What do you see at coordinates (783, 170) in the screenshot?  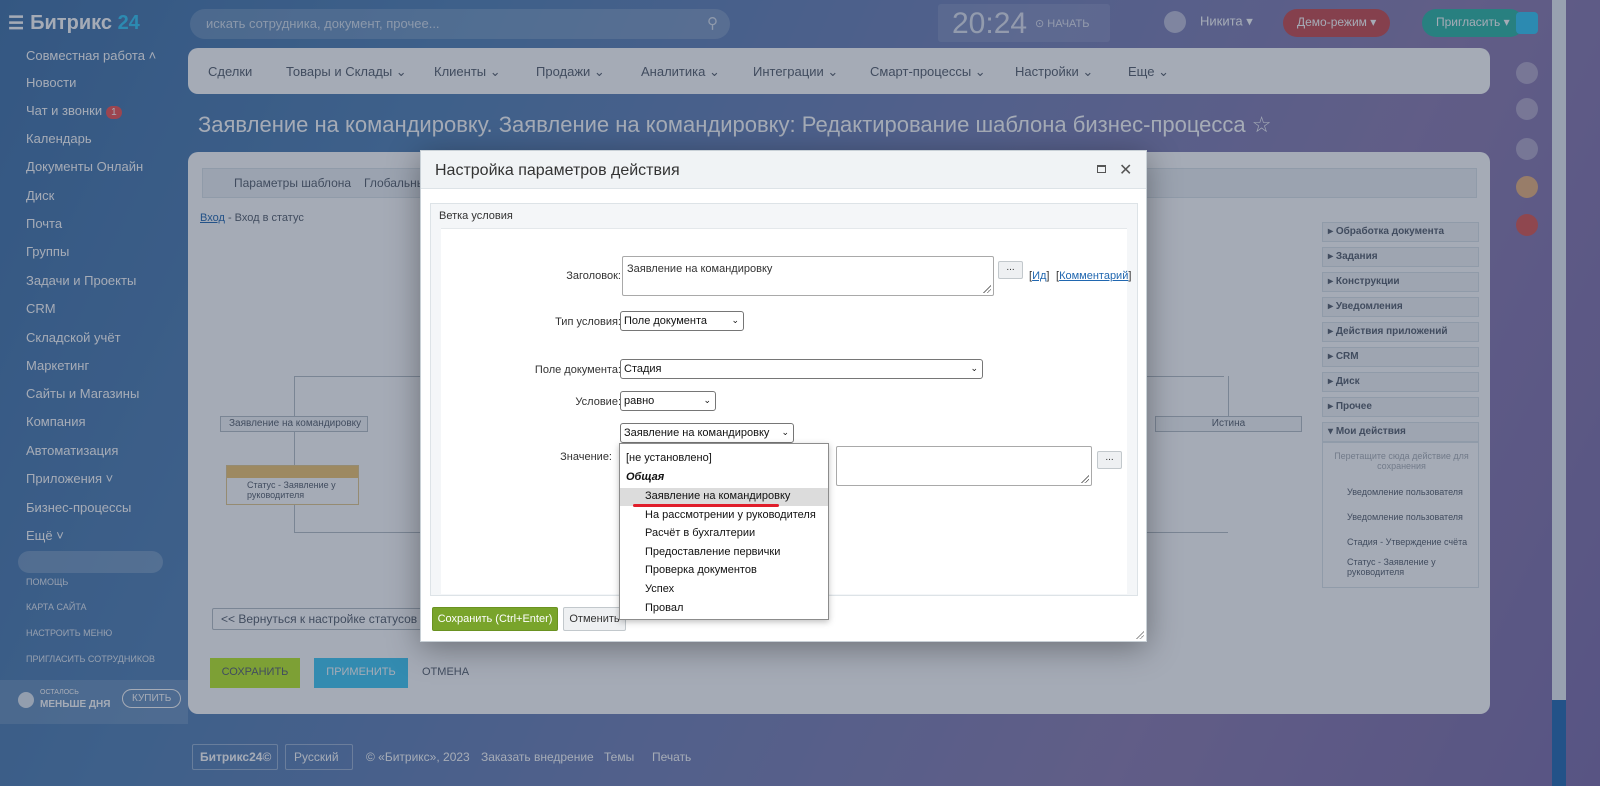 I see `dialog-header: Настройка параметров действия ✕` at bounding box center [783, 170].